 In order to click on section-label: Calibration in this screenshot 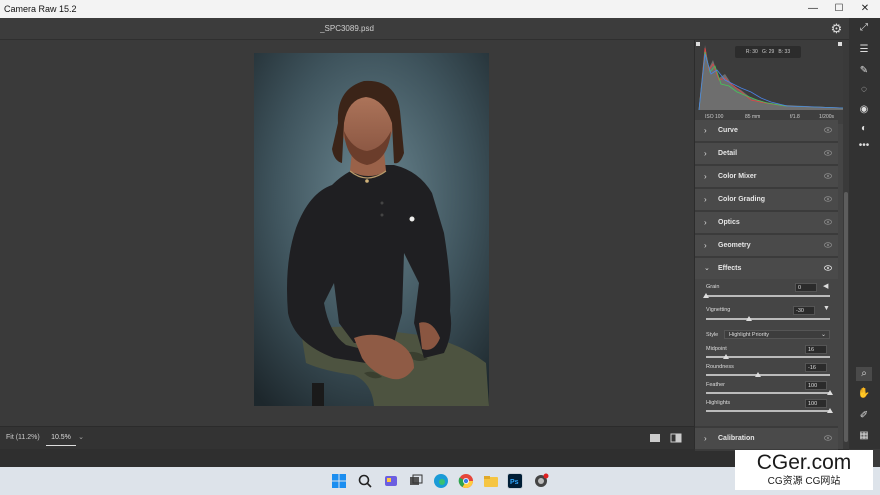, I will do `click(736, 438)`.